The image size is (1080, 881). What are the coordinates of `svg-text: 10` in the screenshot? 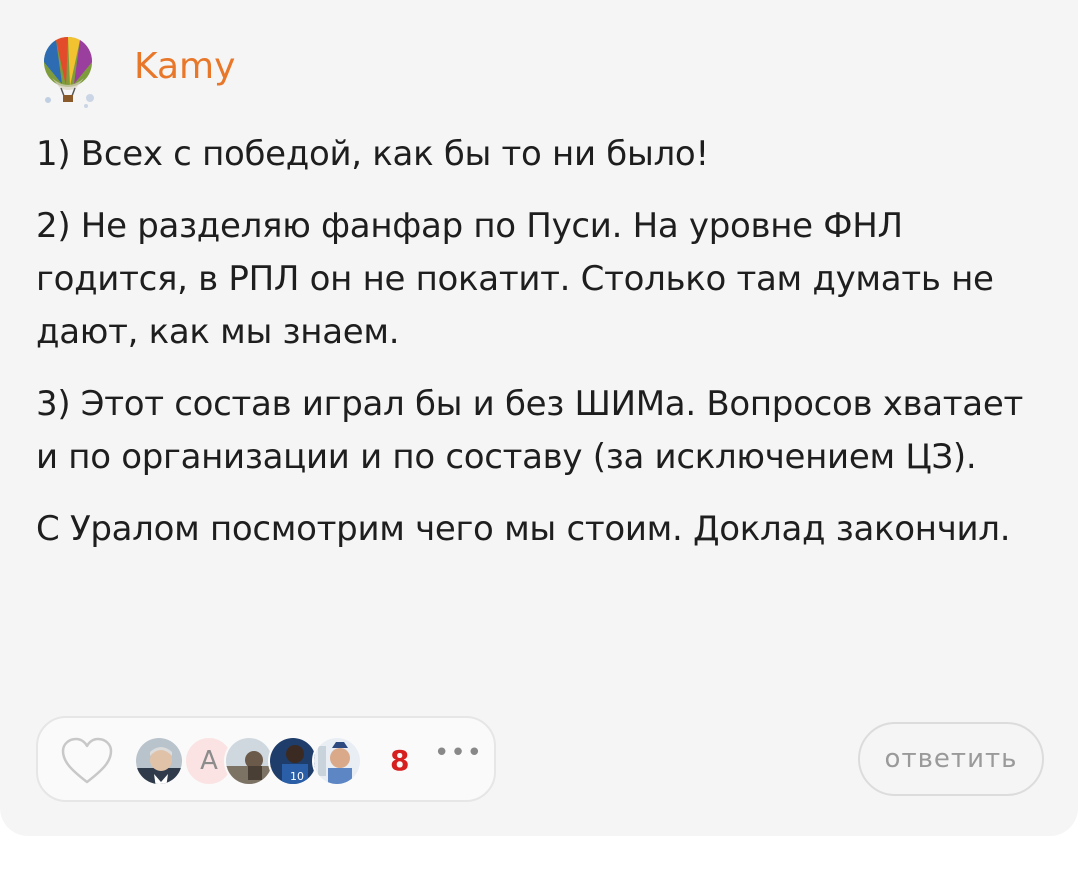 It's located at (297, 776).